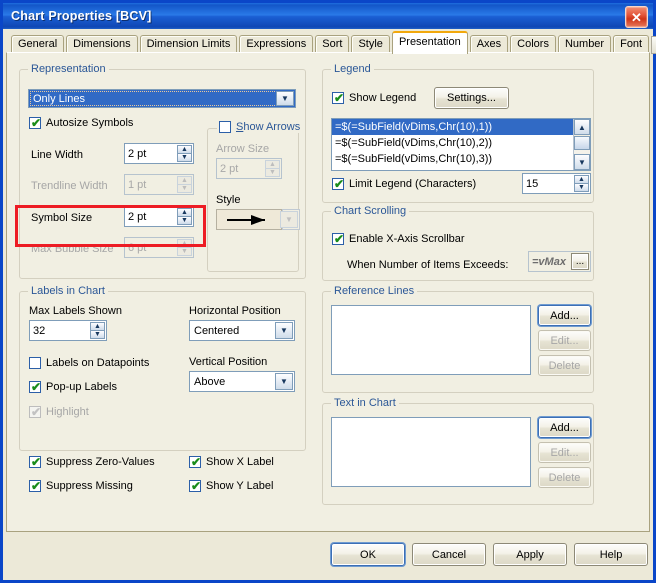 Image resolution: width=656 pixels, height=583 pixels. I want to click on line-width-spinner: ▲ ▼, so click(184, 153).